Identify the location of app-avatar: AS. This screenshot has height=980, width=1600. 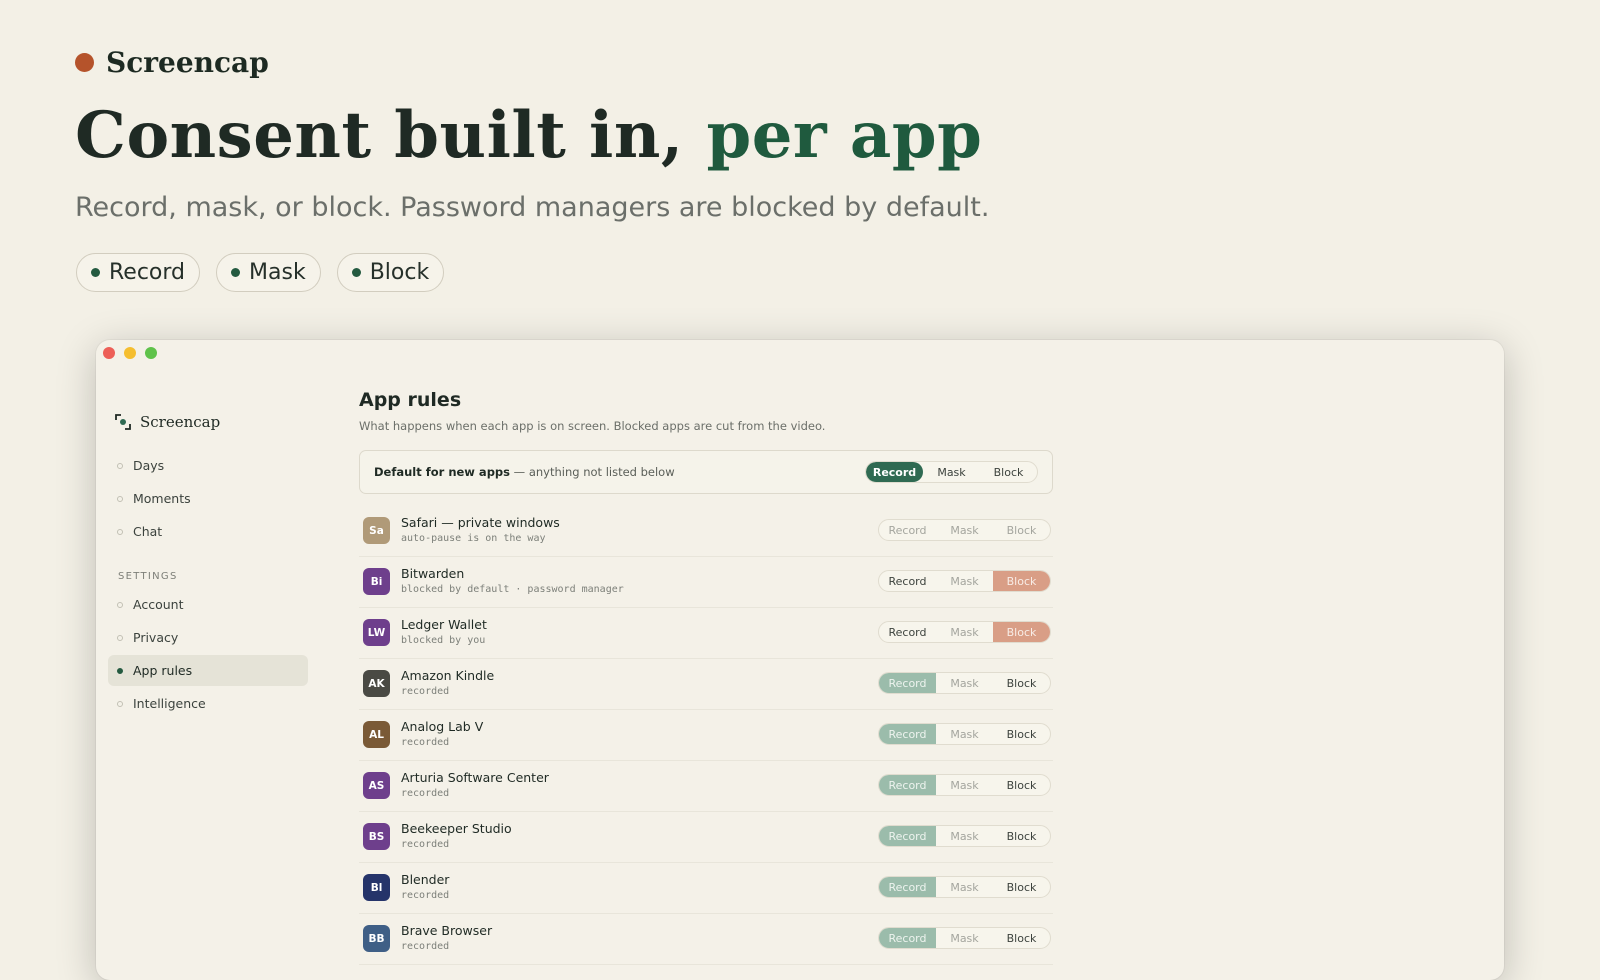
(376, 785).